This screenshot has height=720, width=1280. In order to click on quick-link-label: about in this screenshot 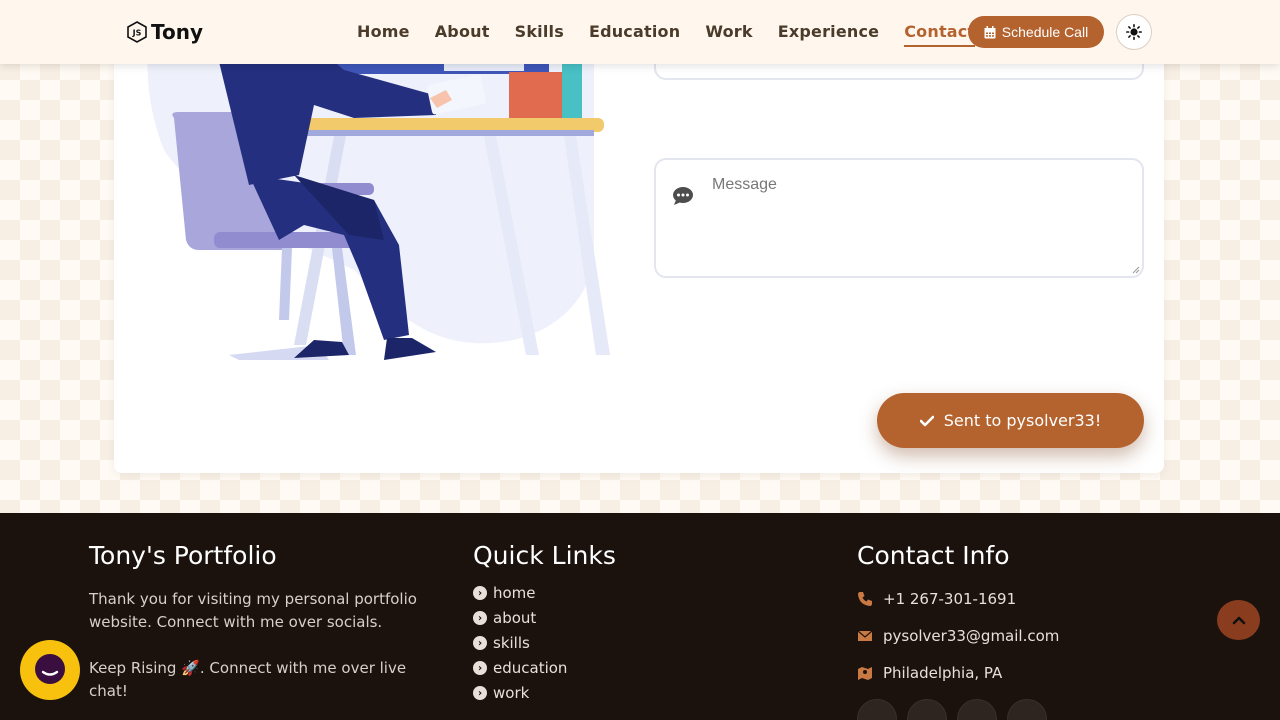, I will do `click(515, 618)`.